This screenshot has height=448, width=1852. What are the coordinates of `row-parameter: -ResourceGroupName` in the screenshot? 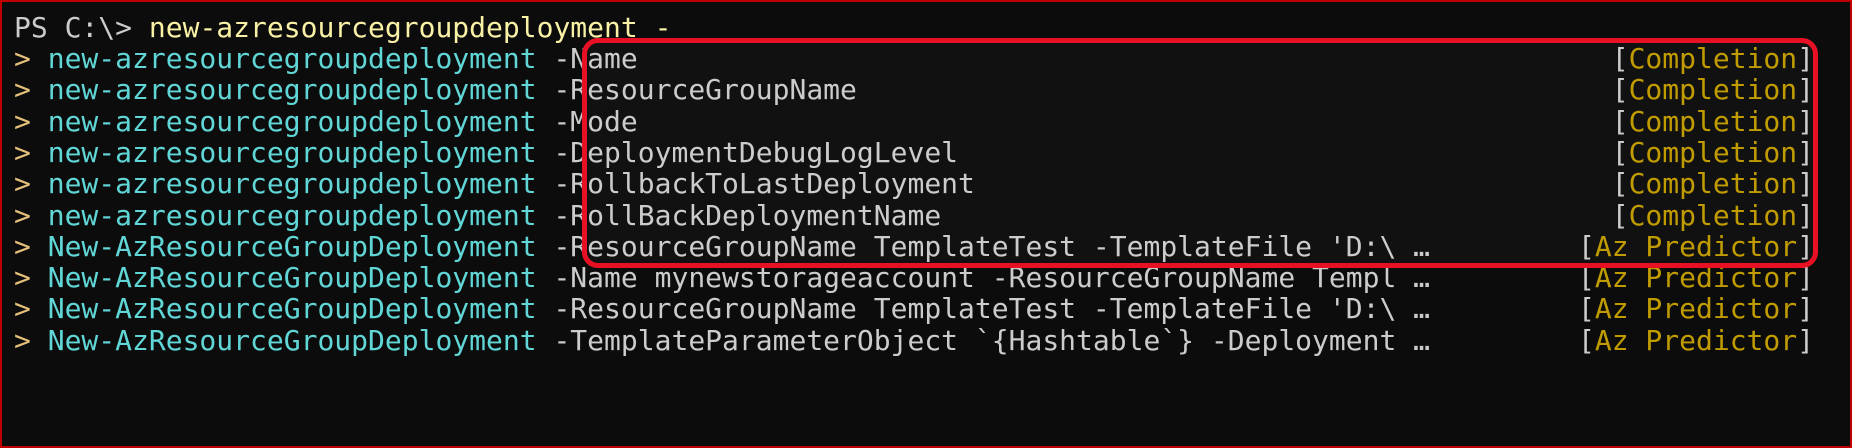 It's located at (705, 90).